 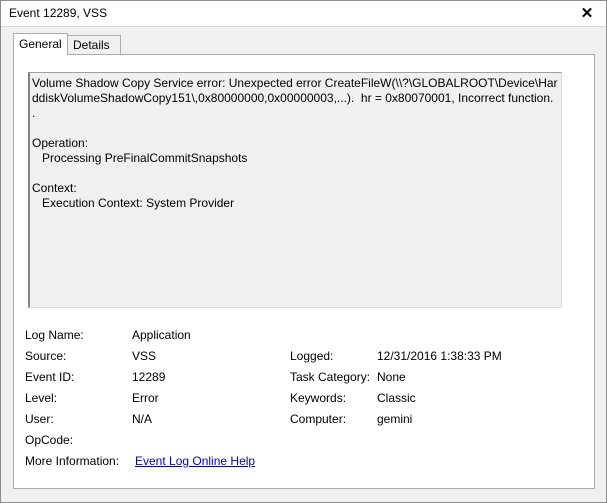 I want to click on logged-value: 12/31/2016 1:38:33 PM, so click(x=439, y=356).